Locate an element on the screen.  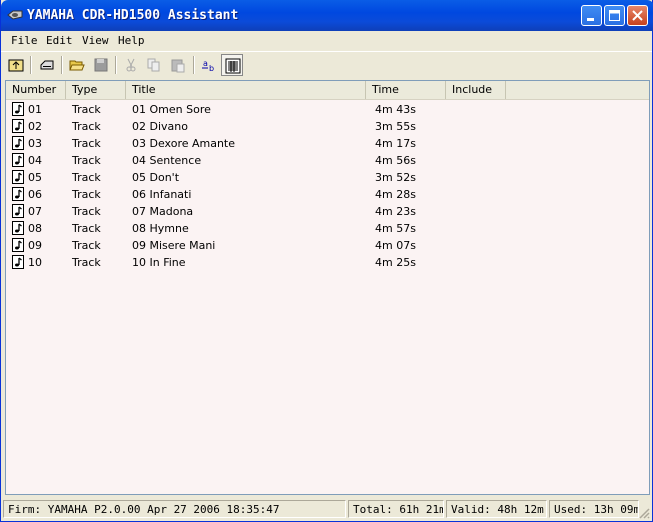
details-view-button is located at coordinates (232, 65).